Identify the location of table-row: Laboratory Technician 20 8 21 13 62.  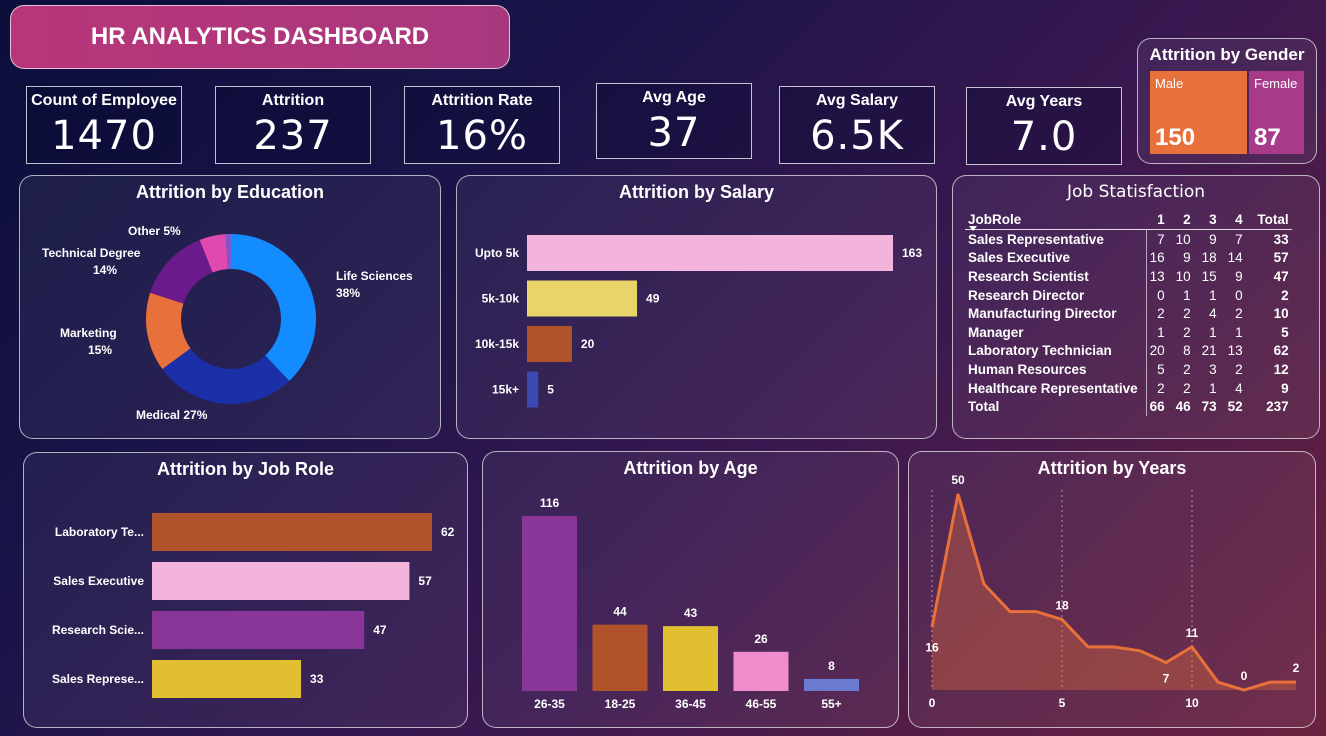
(1128, 351).